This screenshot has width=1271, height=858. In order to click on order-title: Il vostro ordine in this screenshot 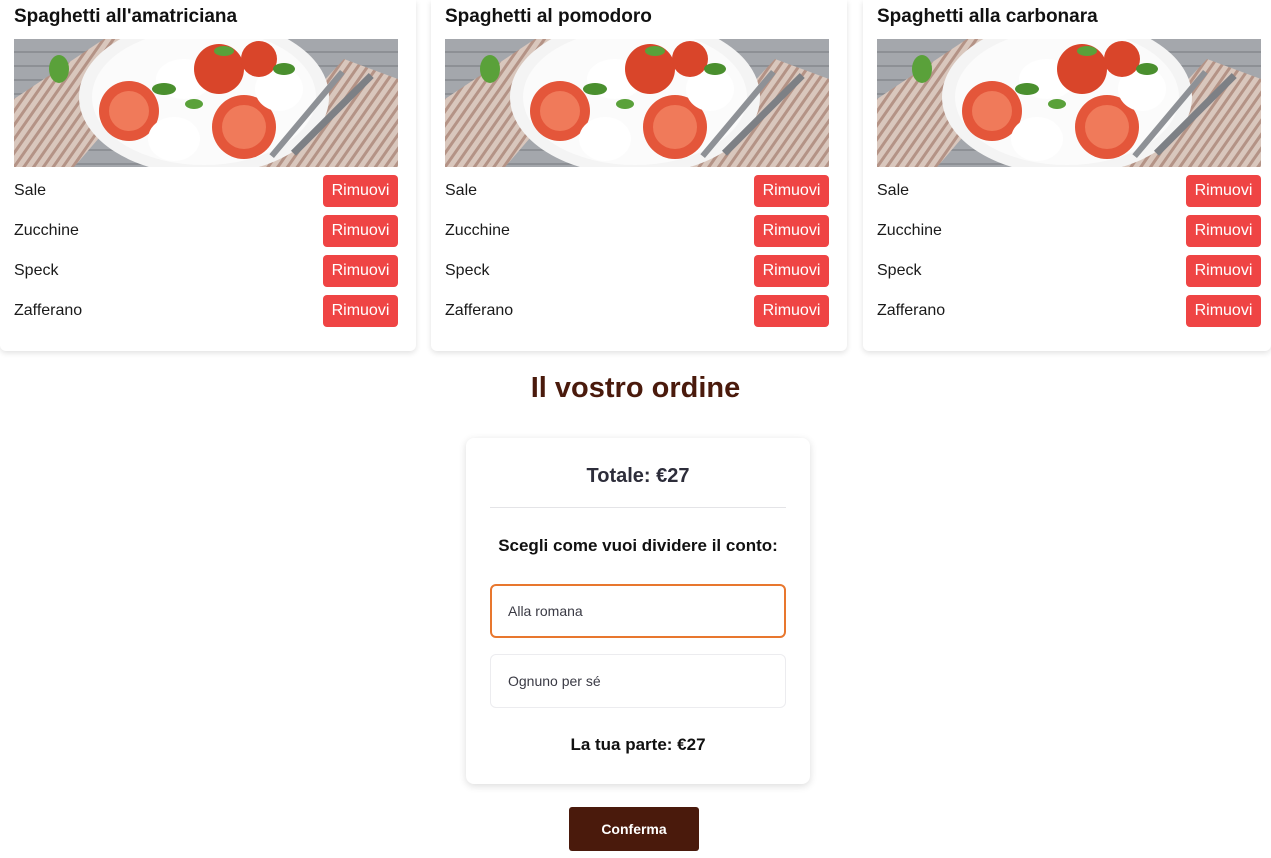, I will do `click(635, 388)`.